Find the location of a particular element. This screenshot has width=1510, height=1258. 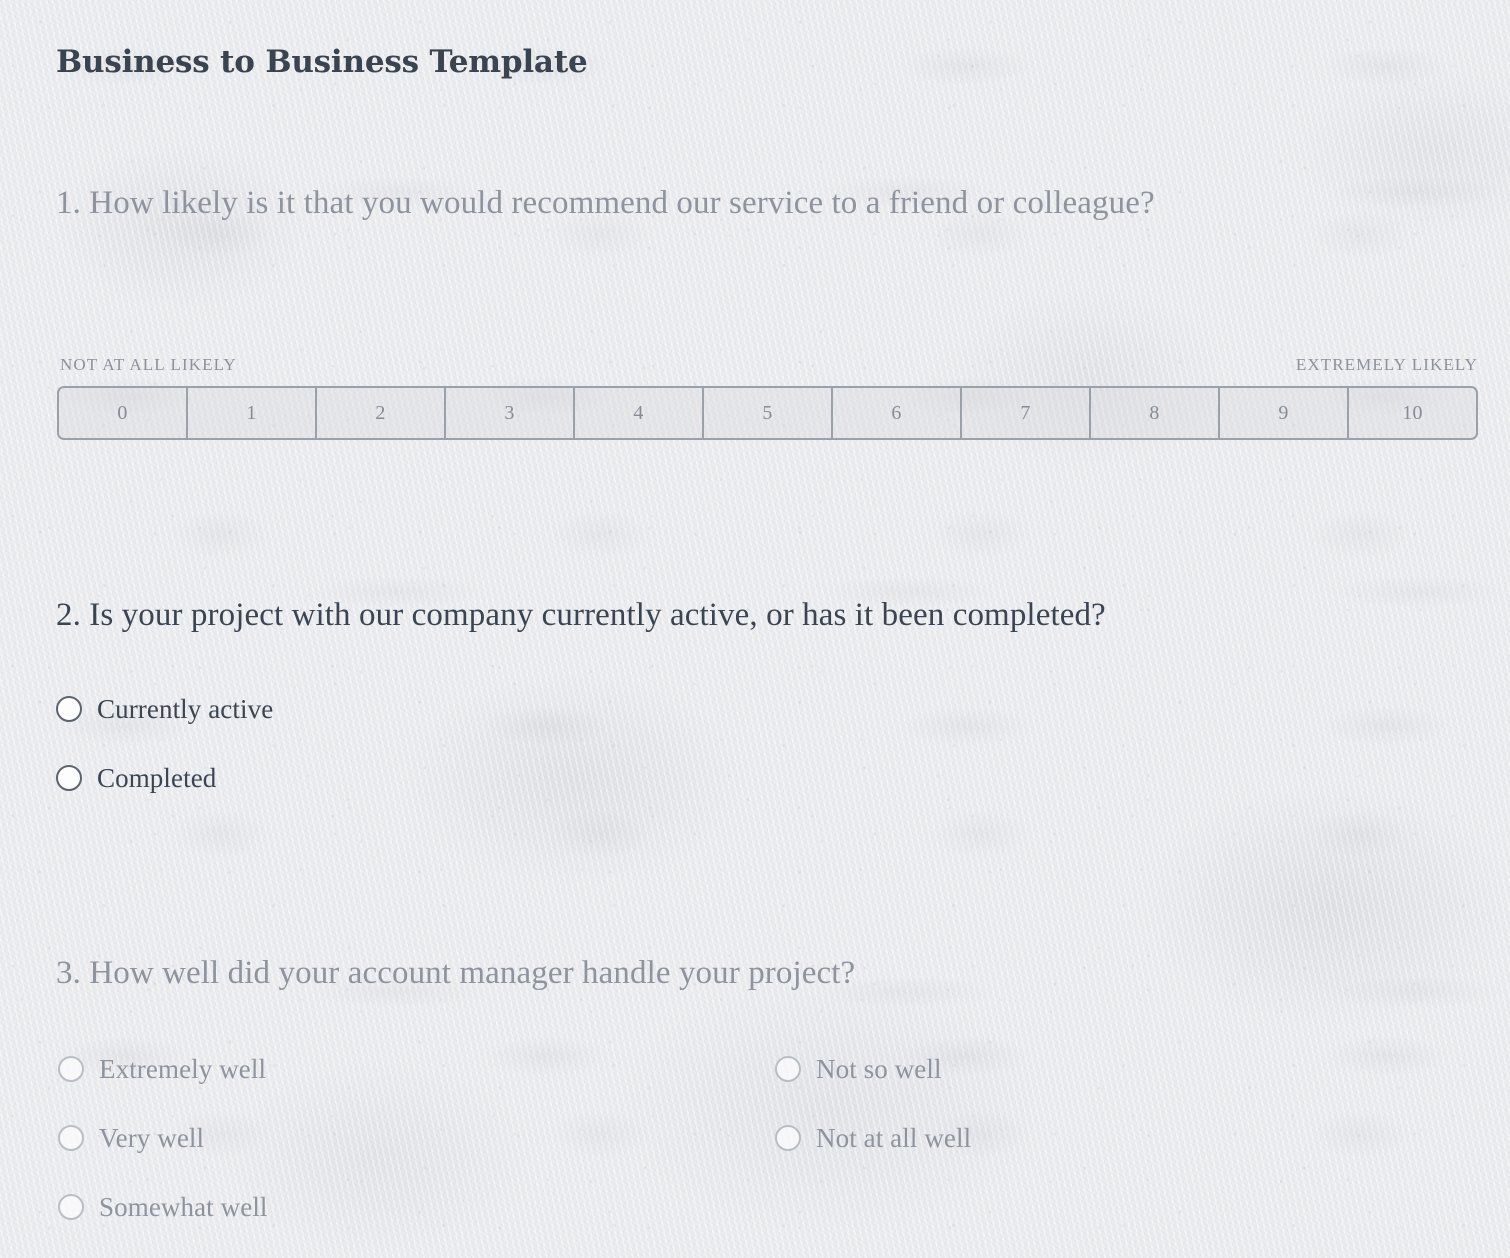

scale-option-0: 0 is located at coordinates (123, 413).